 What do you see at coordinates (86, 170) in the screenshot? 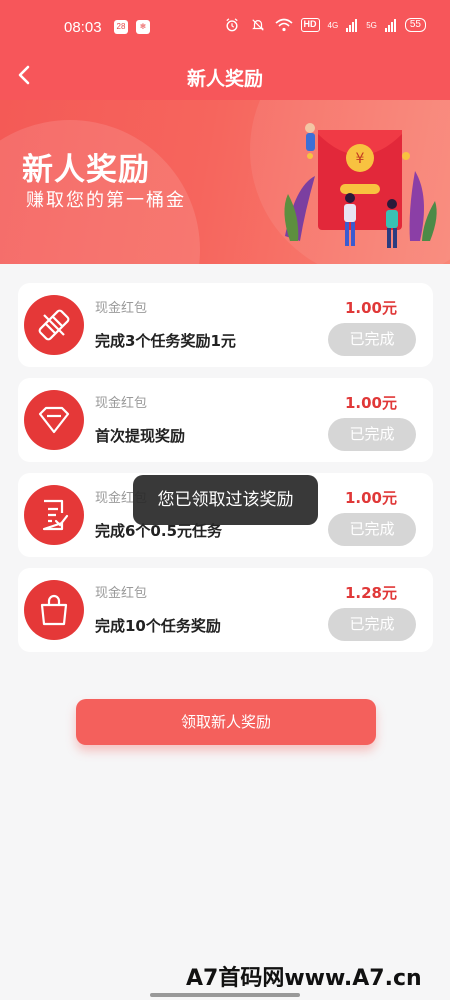
I see `banner-title: 新人奖励` at bounding box center [86, 170].